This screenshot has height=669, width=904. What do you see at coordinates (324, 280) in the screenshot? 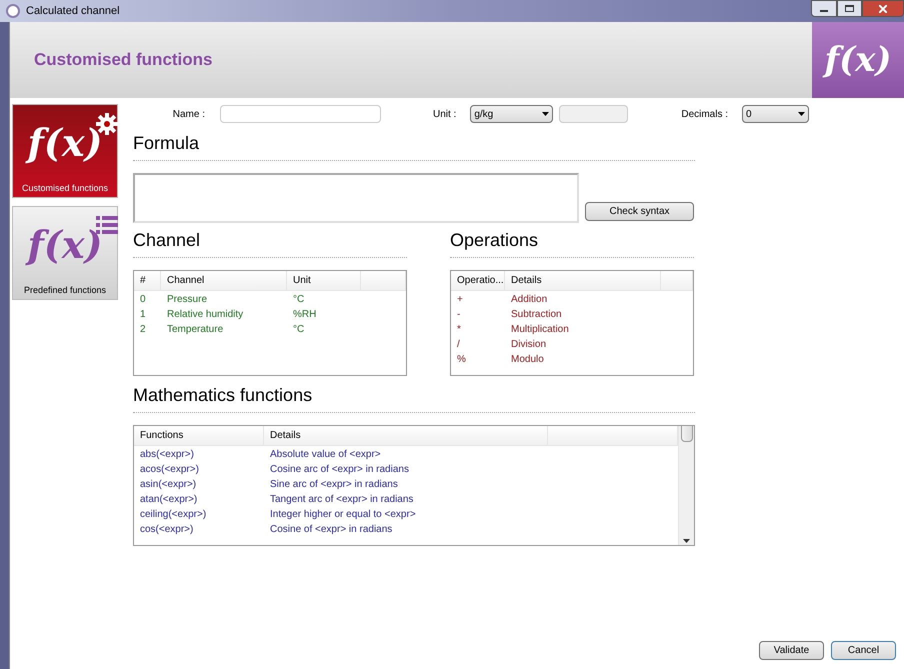
I see `column-header: Unit` at bounding box center [324, 280].